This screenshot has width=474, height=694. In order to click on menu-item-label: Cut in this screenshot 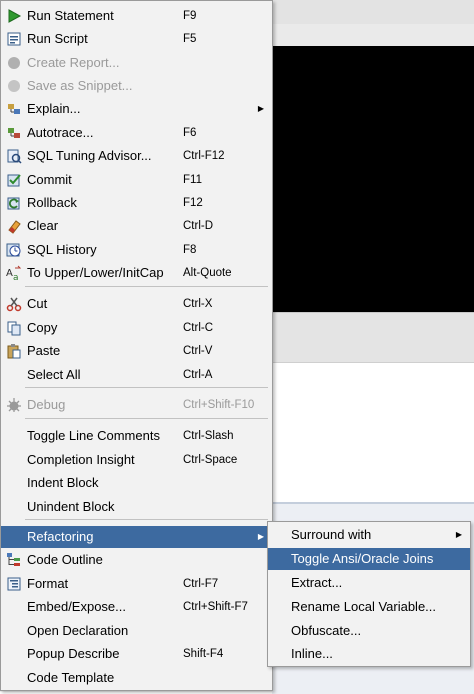, I will do `click(37, 303)`.